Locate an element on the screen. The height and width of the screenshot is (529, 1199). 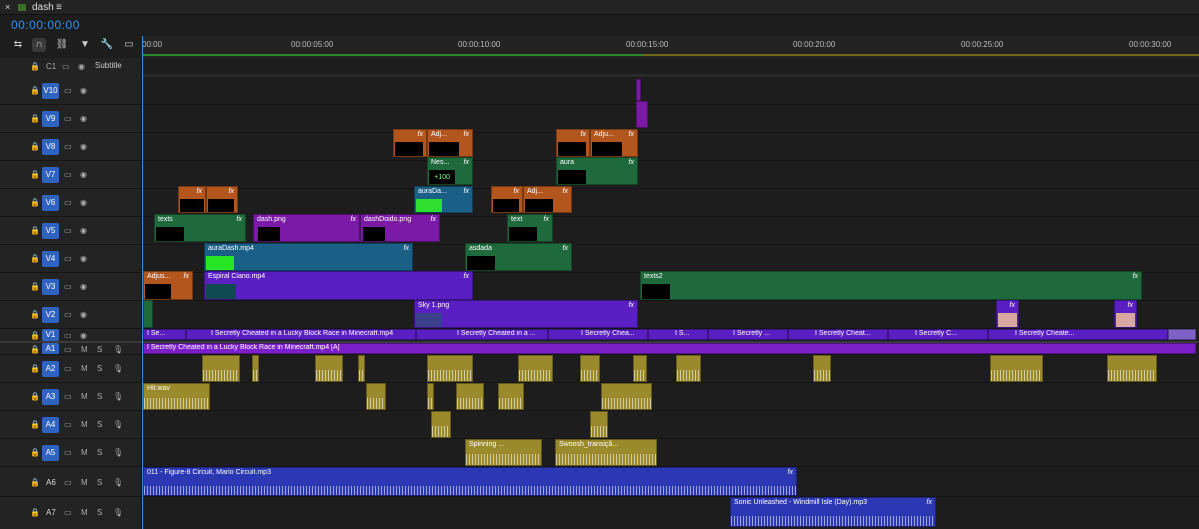
track-header-a3: 🔒 A3 ▭ M S 🎙 is located at coordinates (71, 397).